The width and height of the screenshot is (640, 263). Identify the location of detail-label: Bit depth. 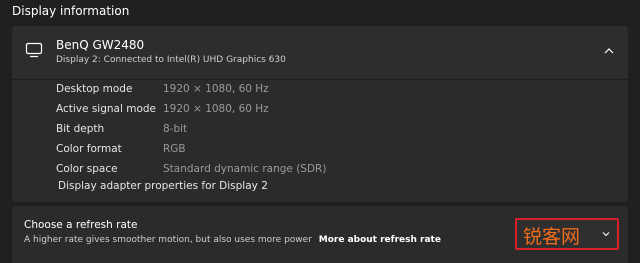
(80, 129).